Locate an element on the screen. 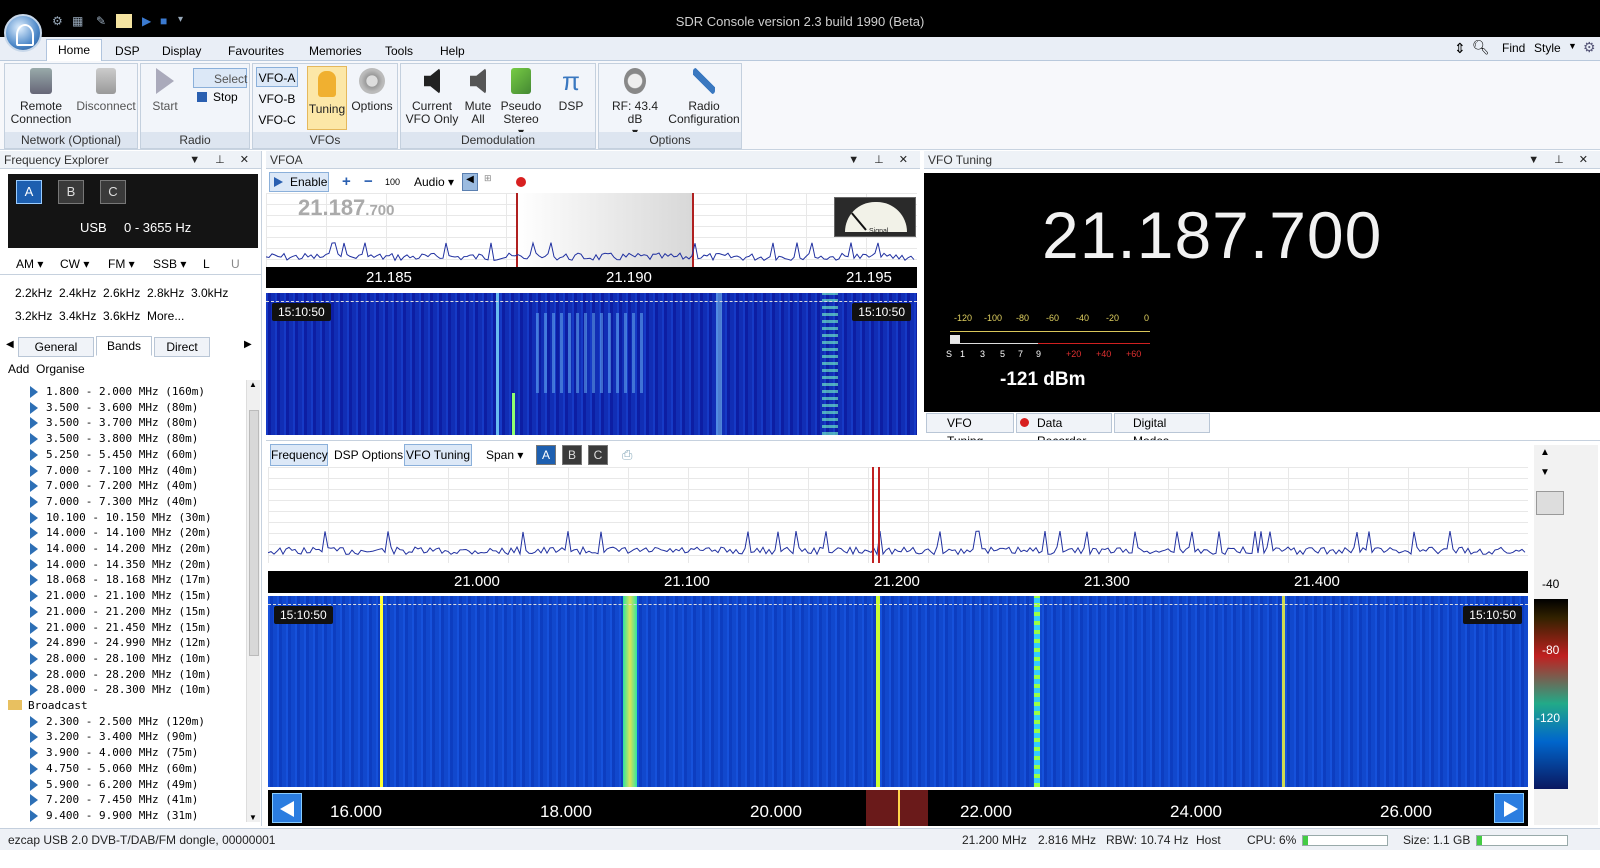 This screenshot has width=1600, height=868. search-icon: 🔍︎ is located at coordinates (1481, 47).